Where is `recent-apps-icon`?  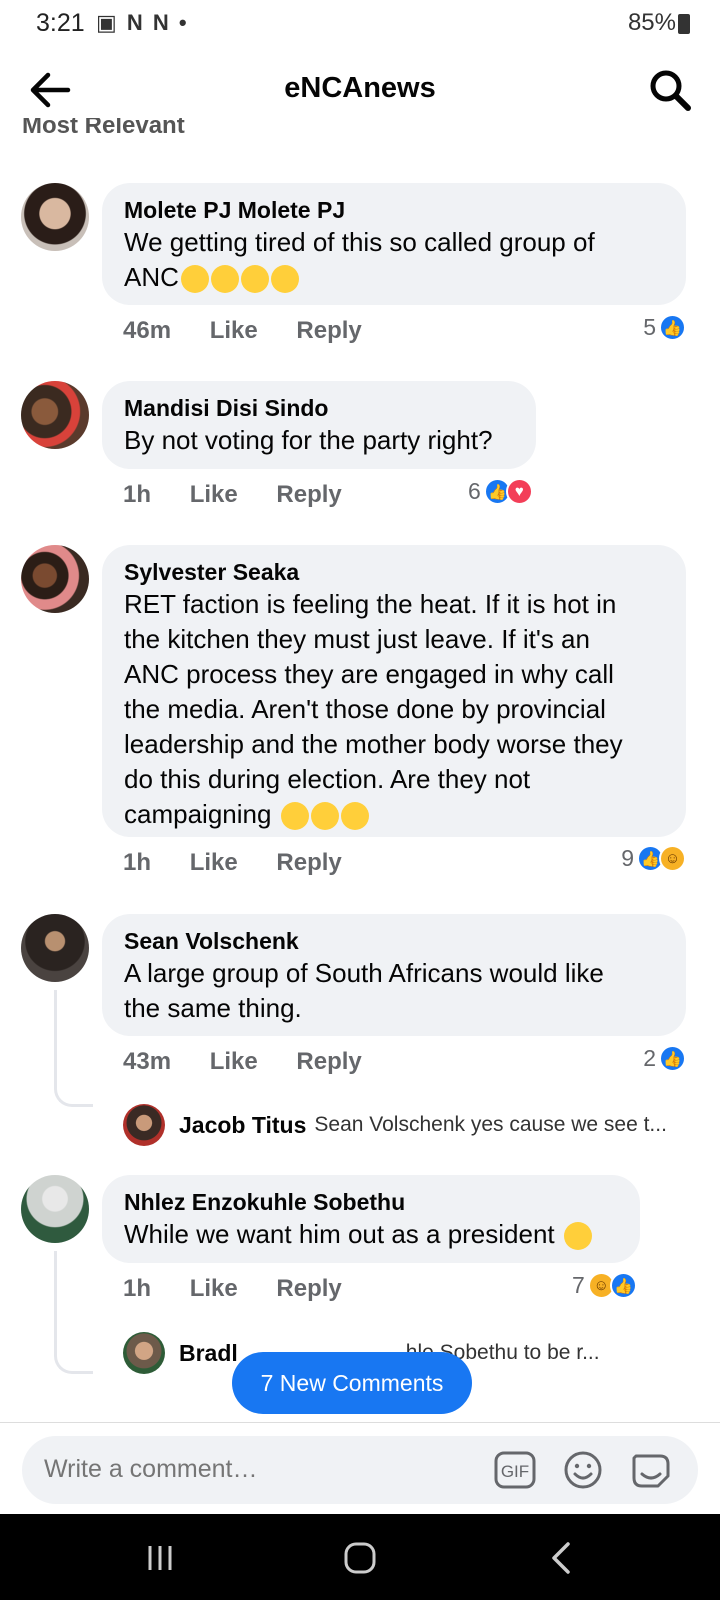 recent-apps-icon is located at coordinates (160, 1558).